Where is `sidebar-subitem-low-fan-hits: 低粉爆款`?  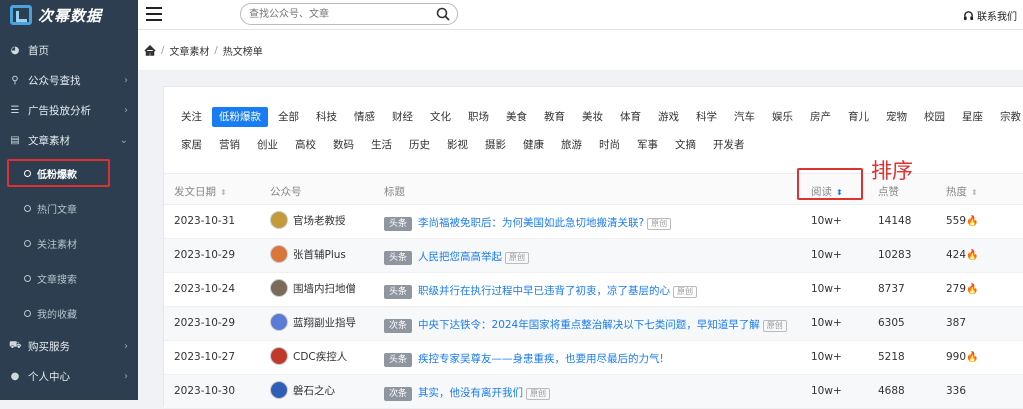 sidebar-subitem-low-fan-hits: 低粉爆款 is located at coordinates (58, 173).